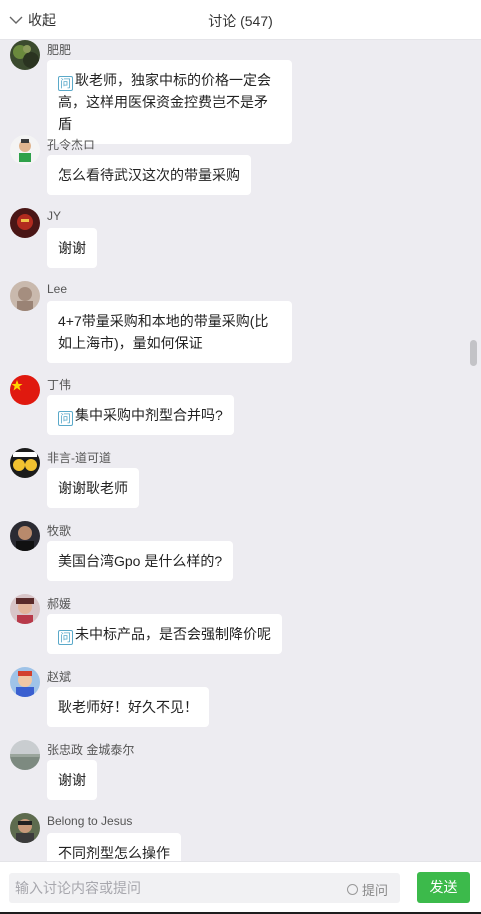 This screenshot has height=914, width=481. I want to click on sender-name: Belong to Jesus, so click(90, 821).